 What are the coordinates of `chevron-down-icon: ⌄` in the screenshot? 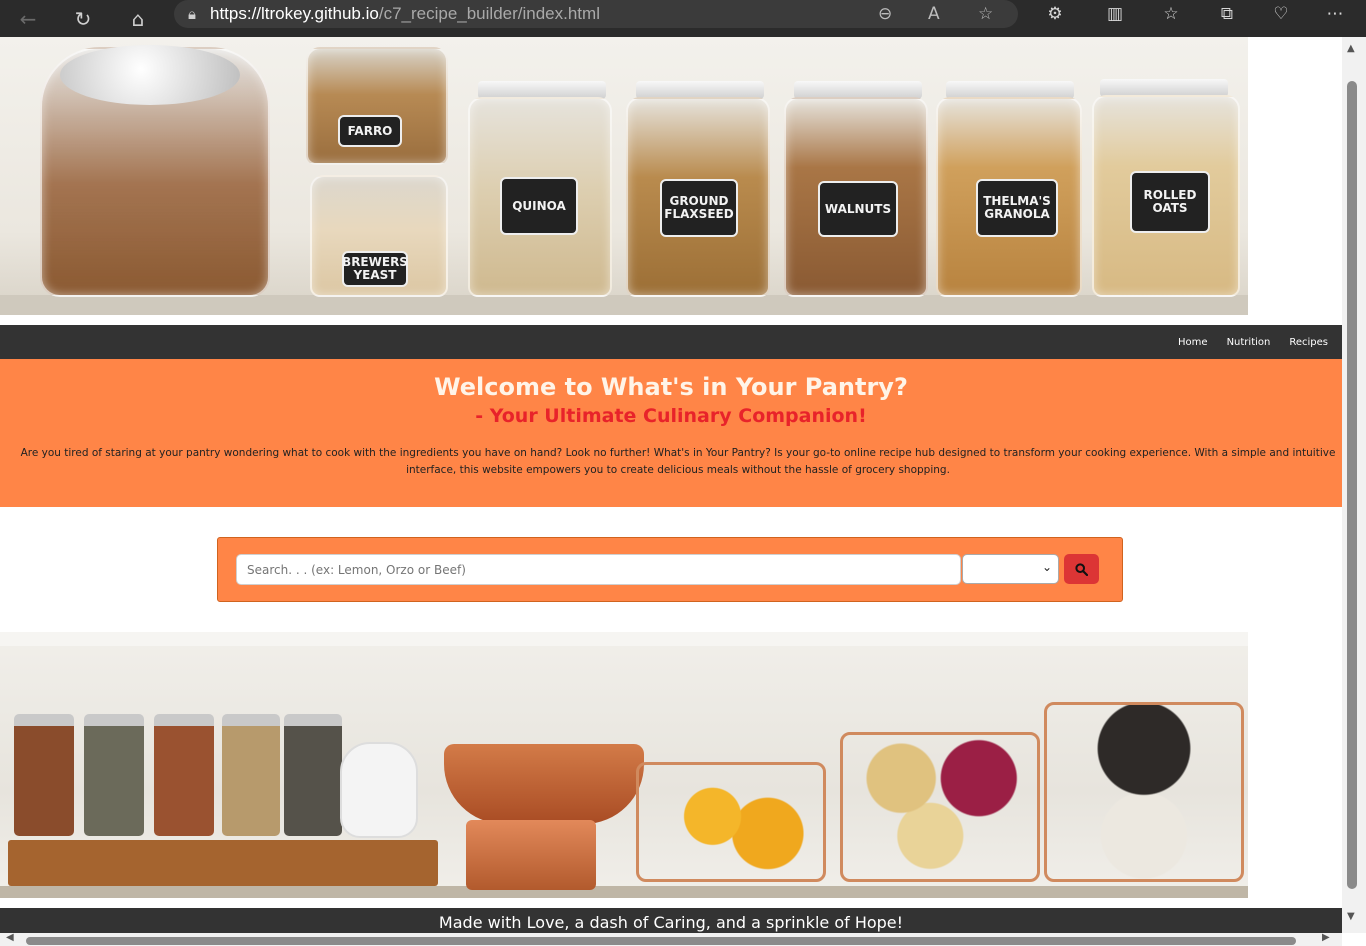 It's located at (1046, 567).